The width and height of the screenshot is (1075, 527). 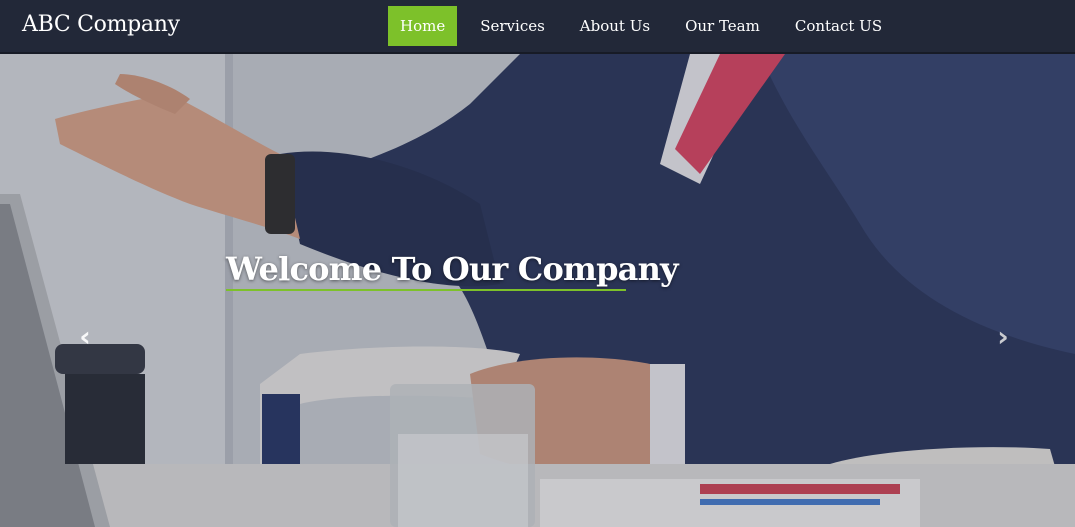 I want to click on brand-logo-text: ABC Company, so click(x=101, y=24).